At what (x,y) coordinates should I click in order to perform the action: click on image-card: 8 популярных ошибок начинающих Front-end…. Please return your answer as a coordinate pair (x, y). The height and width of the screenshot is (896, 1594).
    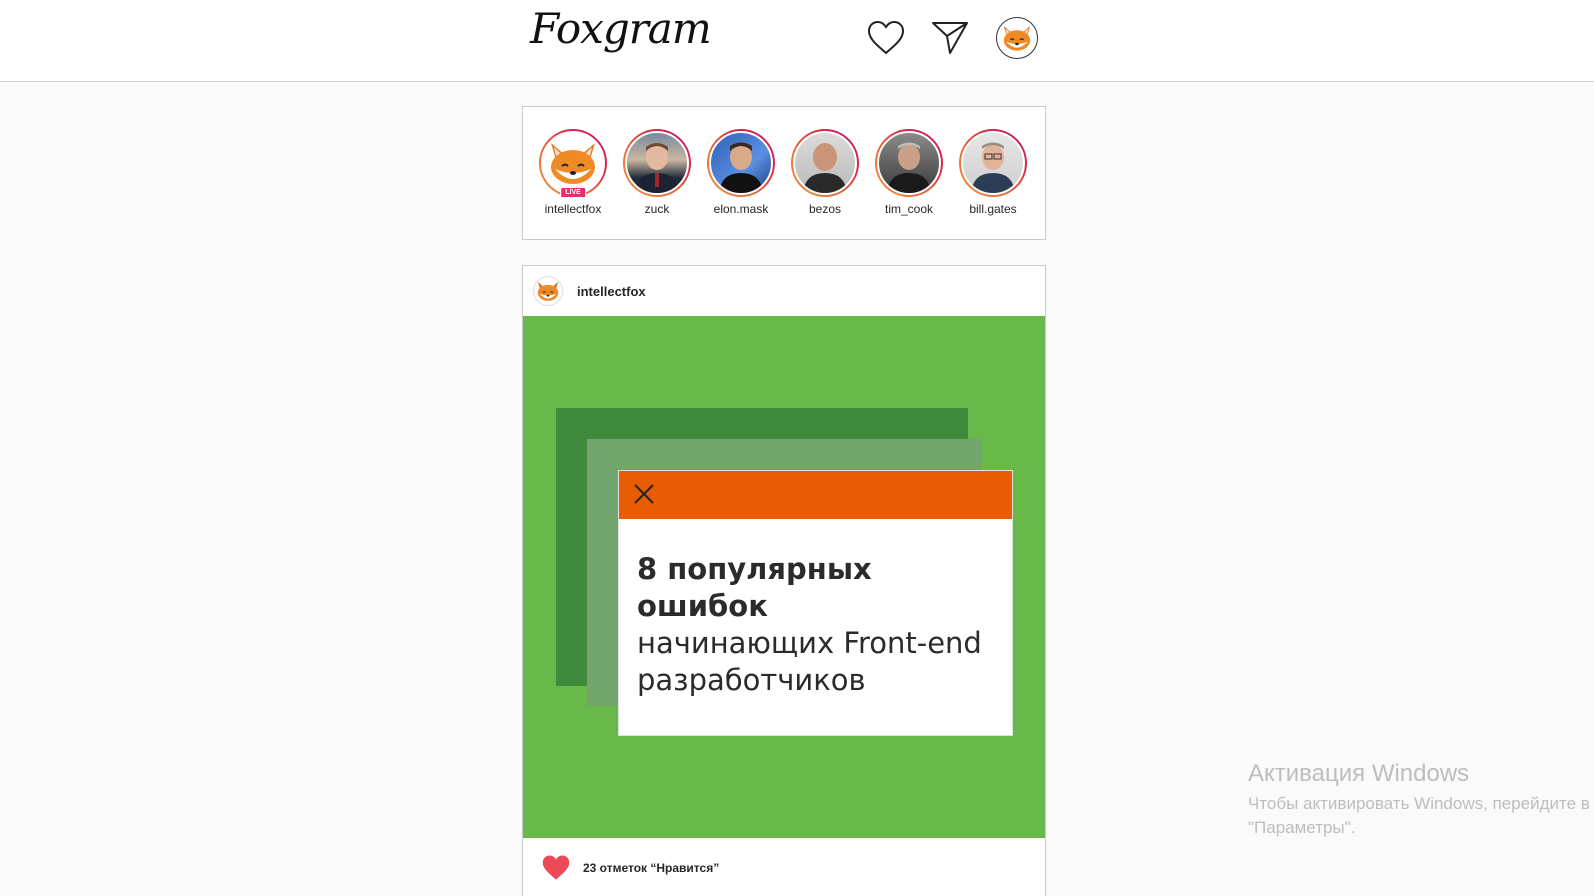
    Looking at the image, I should click on (815, 603).